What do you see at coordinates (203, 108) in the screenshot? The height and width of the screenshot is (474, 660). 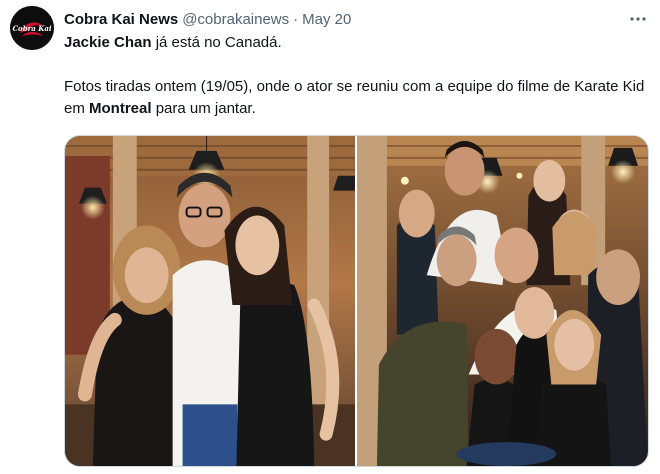 I see `line2-part-b: para um jantar.` at bounding box center [203, 108].